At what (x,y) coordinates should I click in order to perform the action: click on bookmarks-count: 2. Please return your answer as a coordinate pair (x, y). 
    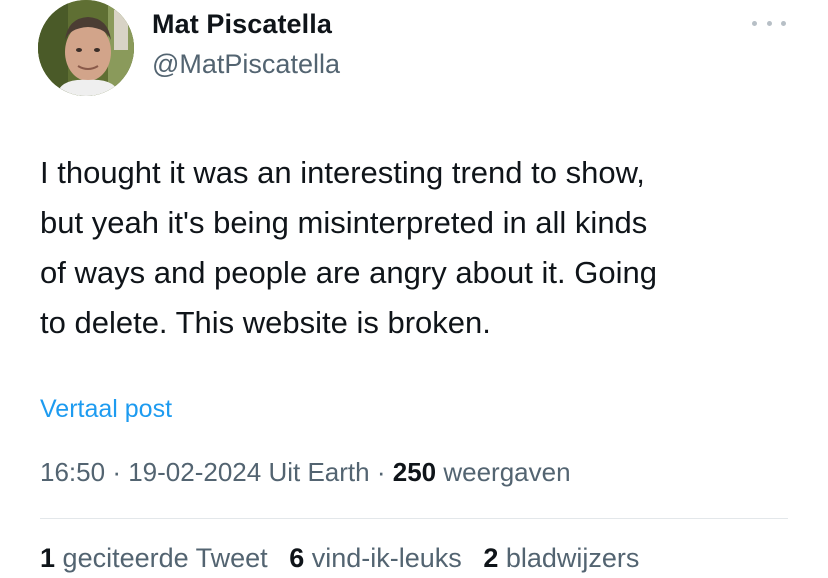
    Looking at the image, I should click on (491, 558).